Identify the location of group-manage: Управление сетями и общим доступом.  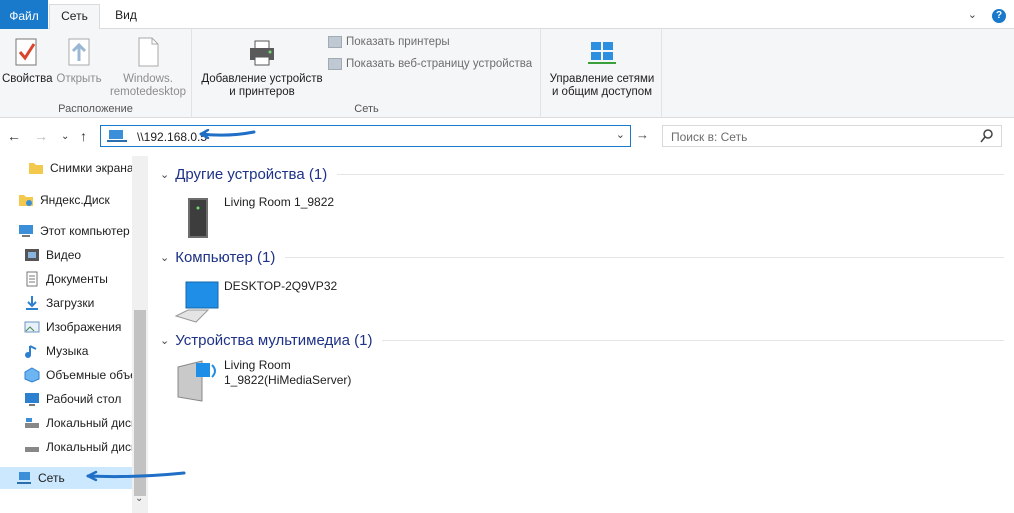
(602, 73).